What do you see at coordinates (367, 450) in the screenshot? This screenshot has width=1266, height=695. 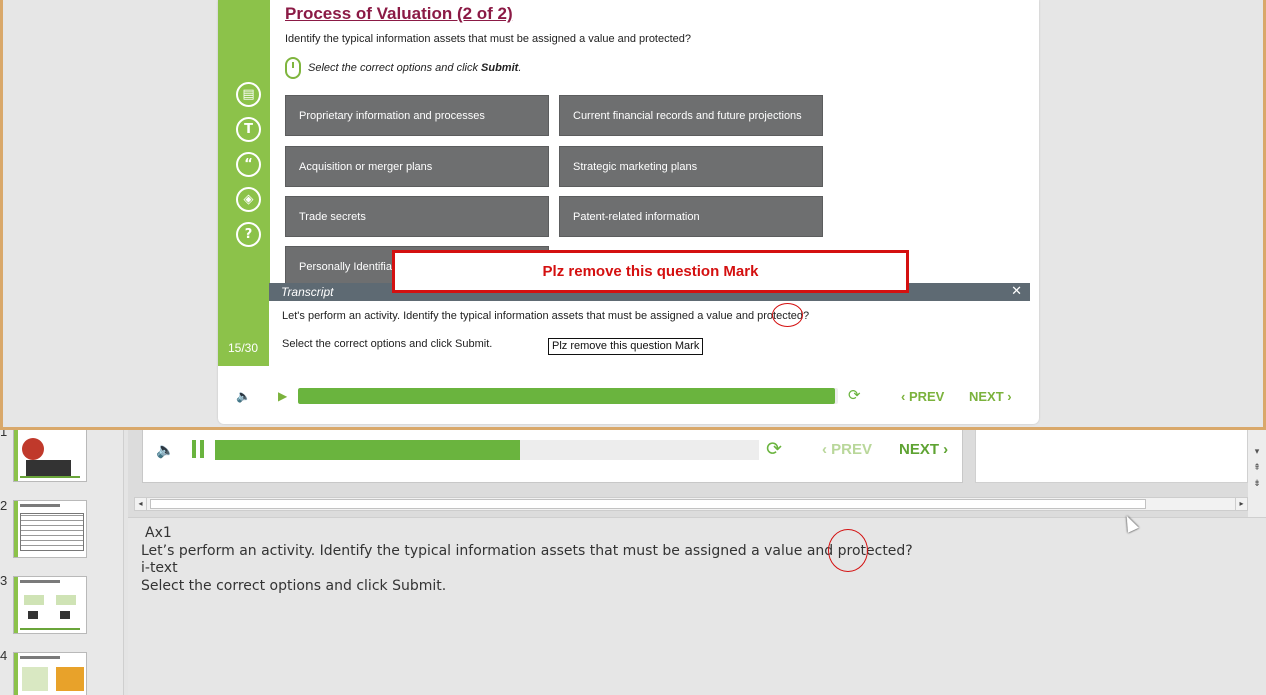 I see `bg-progress-fill` at bounding box center [367, 450].